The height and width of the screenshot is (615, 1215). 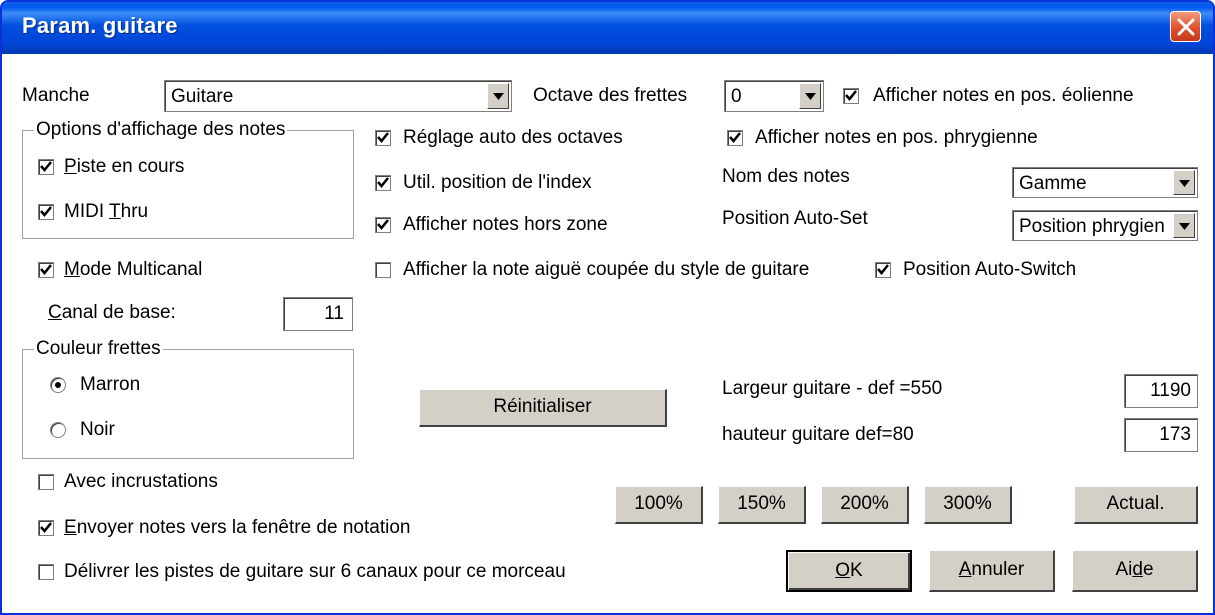 I want to click on position-autoset-dropdown-button, so click(x=1184, y=225).